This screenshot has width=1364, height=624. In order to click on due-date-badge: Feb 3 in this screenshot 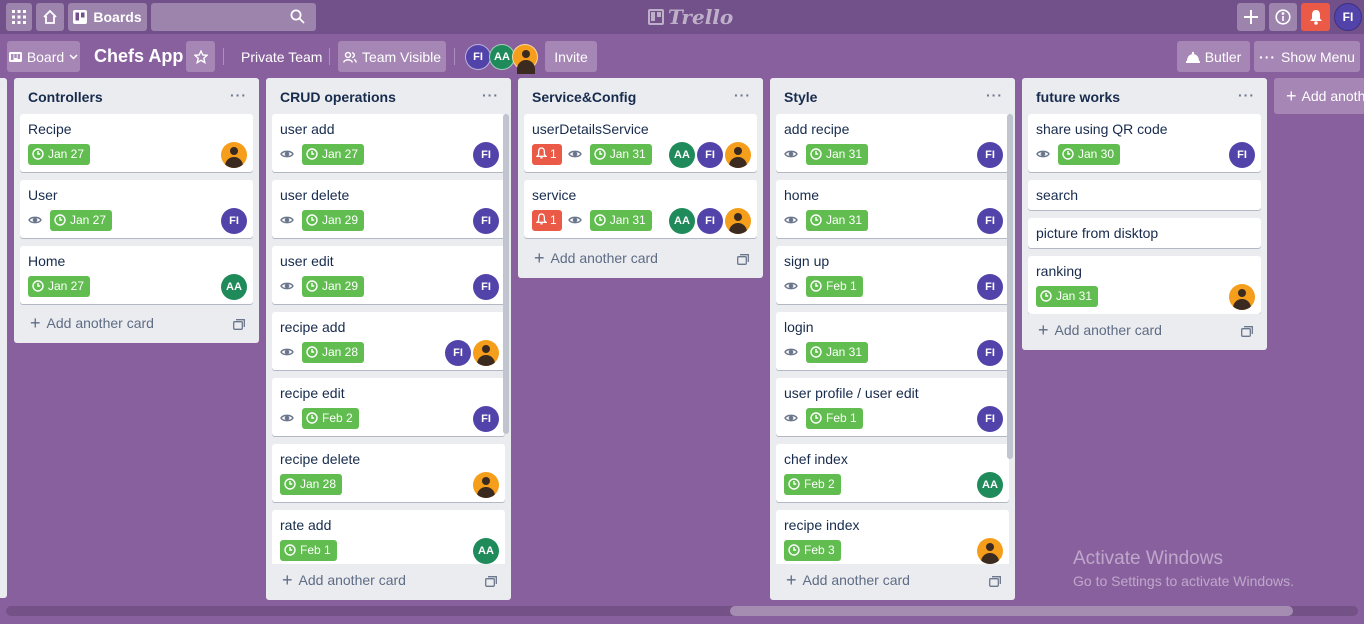, I will do `click(812, 550)`.